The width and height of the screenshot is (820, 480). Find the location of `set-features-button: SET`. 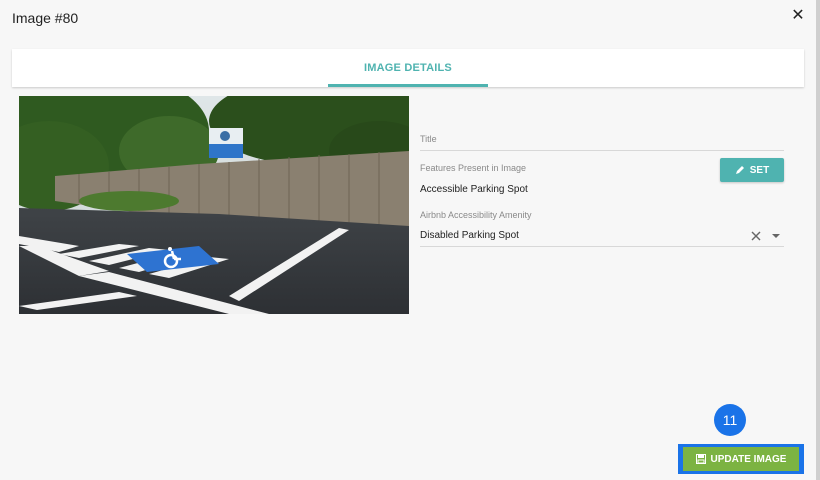

set-features-button: SET is located at coordinates (752, 170).